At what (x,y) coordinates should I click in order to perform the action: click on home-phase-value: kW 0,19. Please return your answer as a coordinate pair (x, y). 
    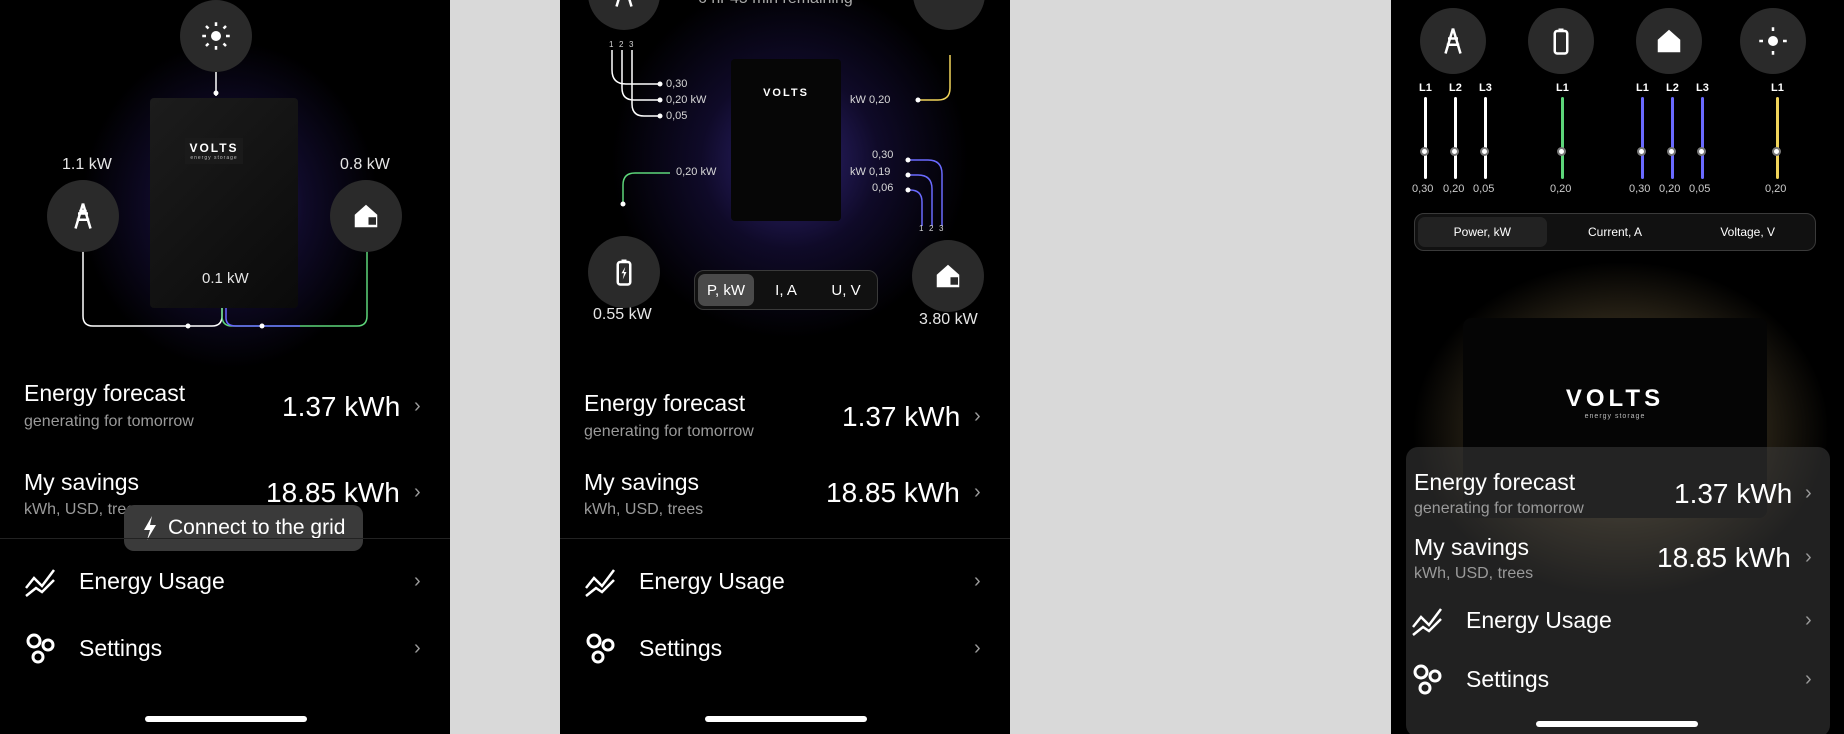
    Looking at the image, I should click on (870, 172).